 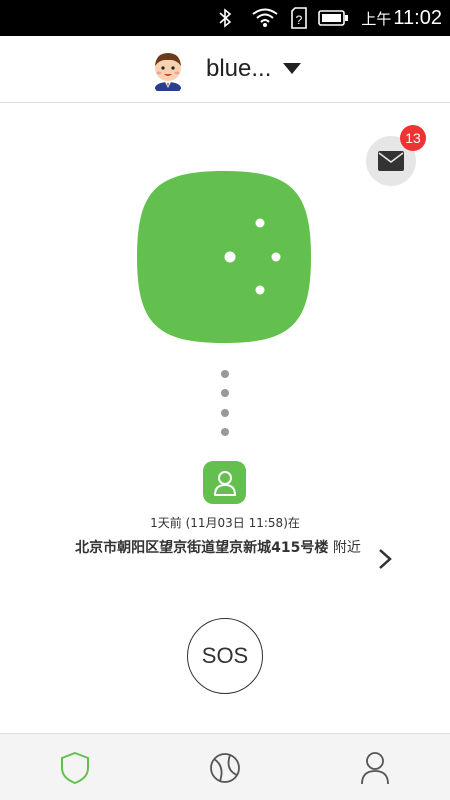 What do you see at coordinates (344, 548) in the screenshot?
I see `address-suffix: 附近` at bounding box center [344, 548].